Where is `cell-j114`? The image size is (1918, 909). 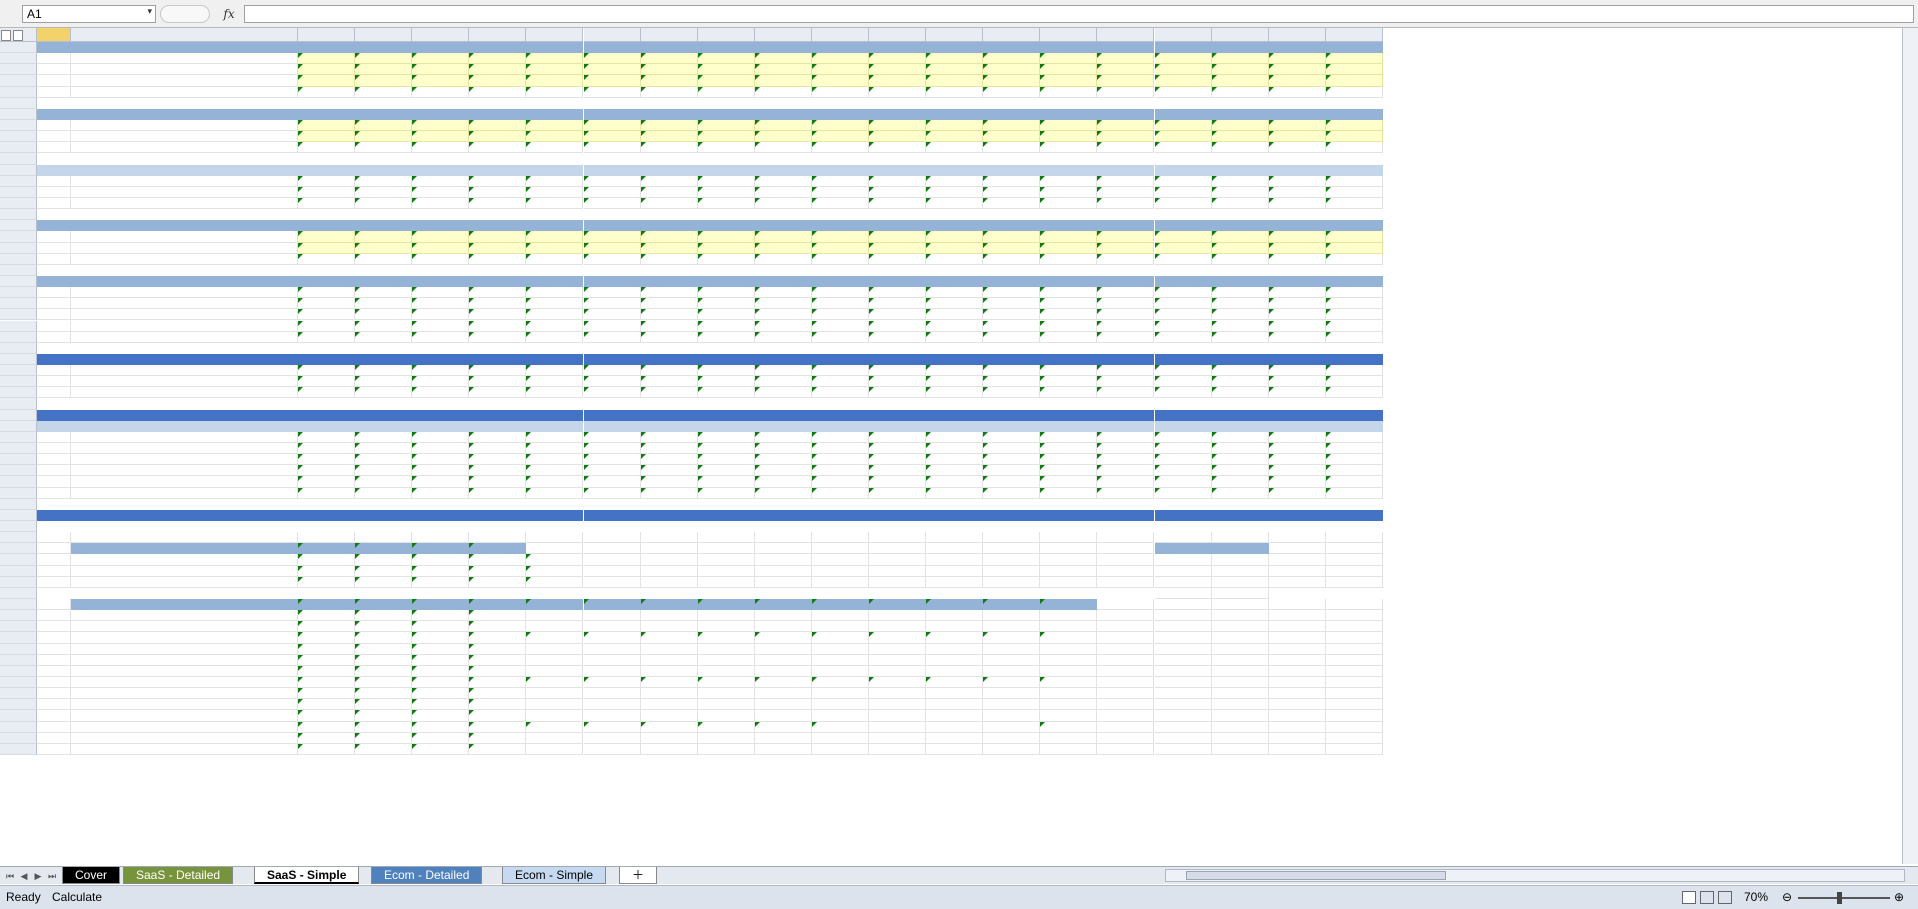 cell-j114 is located at coordinates (726, 70).